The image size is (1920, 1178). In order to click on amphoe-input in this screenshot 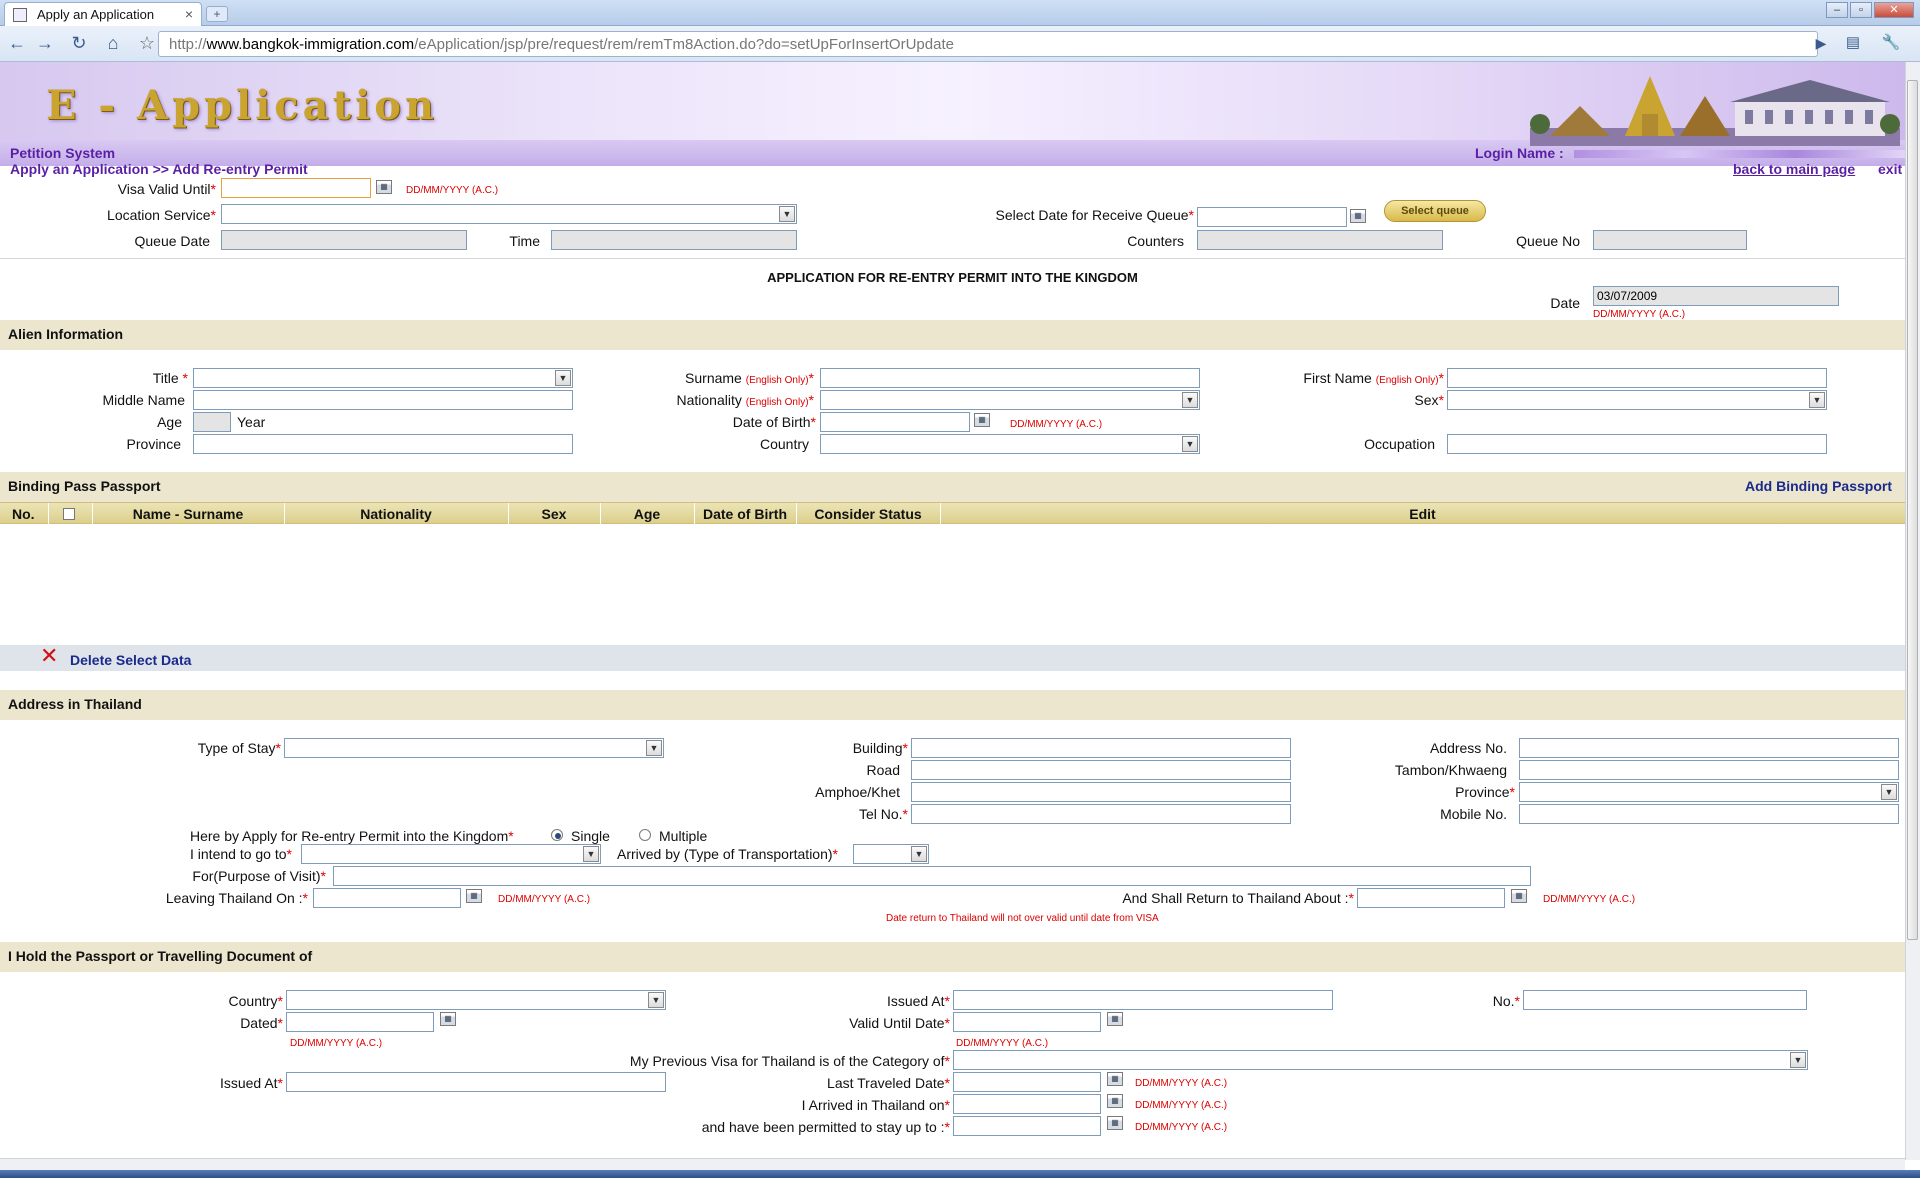, I will do `click(1101, 792)`.